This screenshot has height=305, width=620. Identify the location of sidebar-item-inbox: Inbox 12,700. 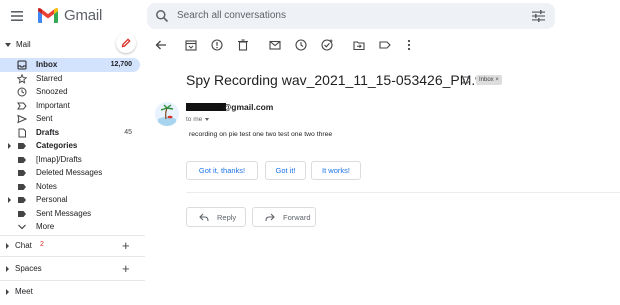
(70, 65).